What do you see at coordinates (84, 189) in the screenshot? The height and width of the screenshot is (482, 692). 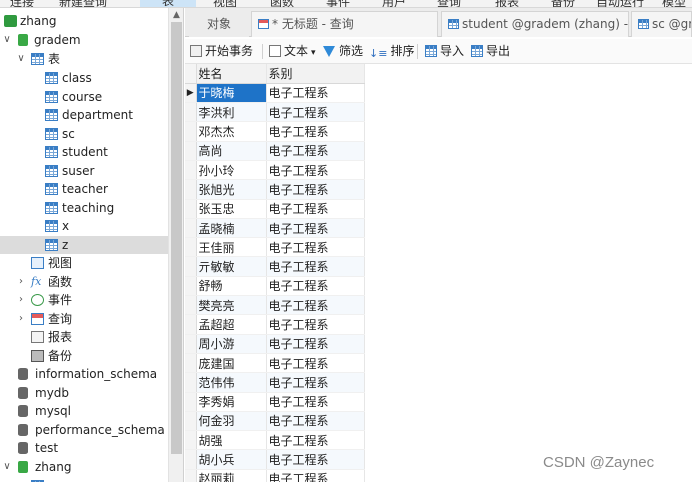 I see `tree-table-item: teacher` at bounding box center [84, 189].